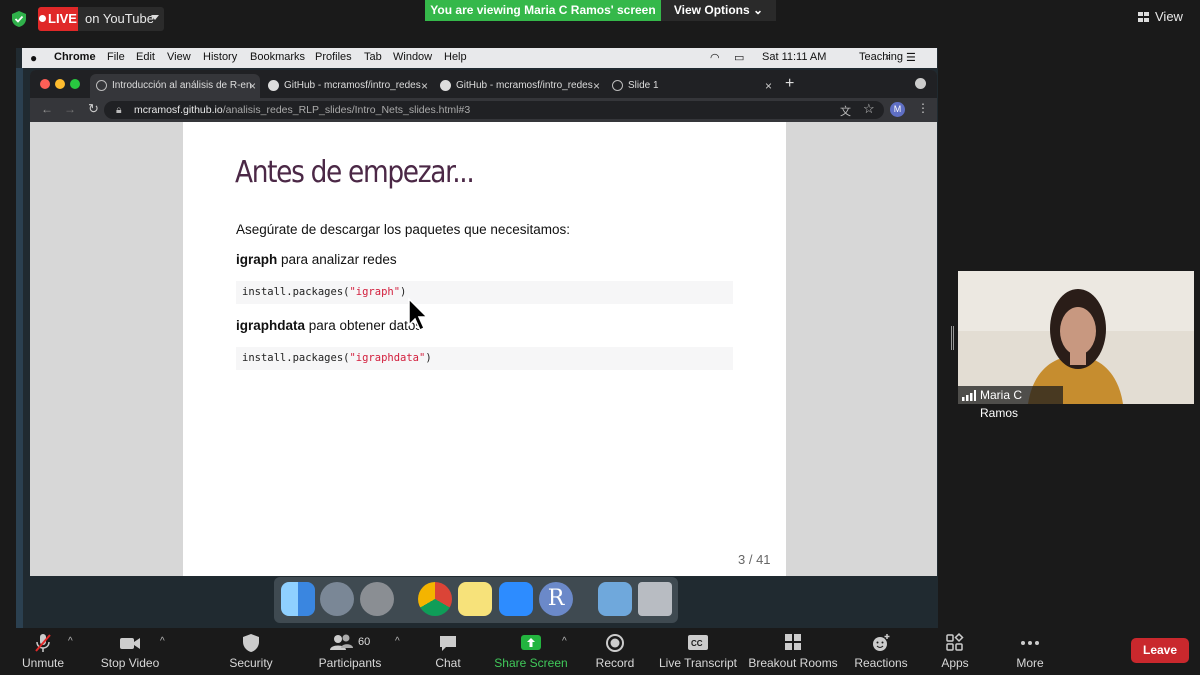 Image resolution: width=1200 pixels, height=675 pixels. I want to click on new-tab-icon: +, so click(789, 84).